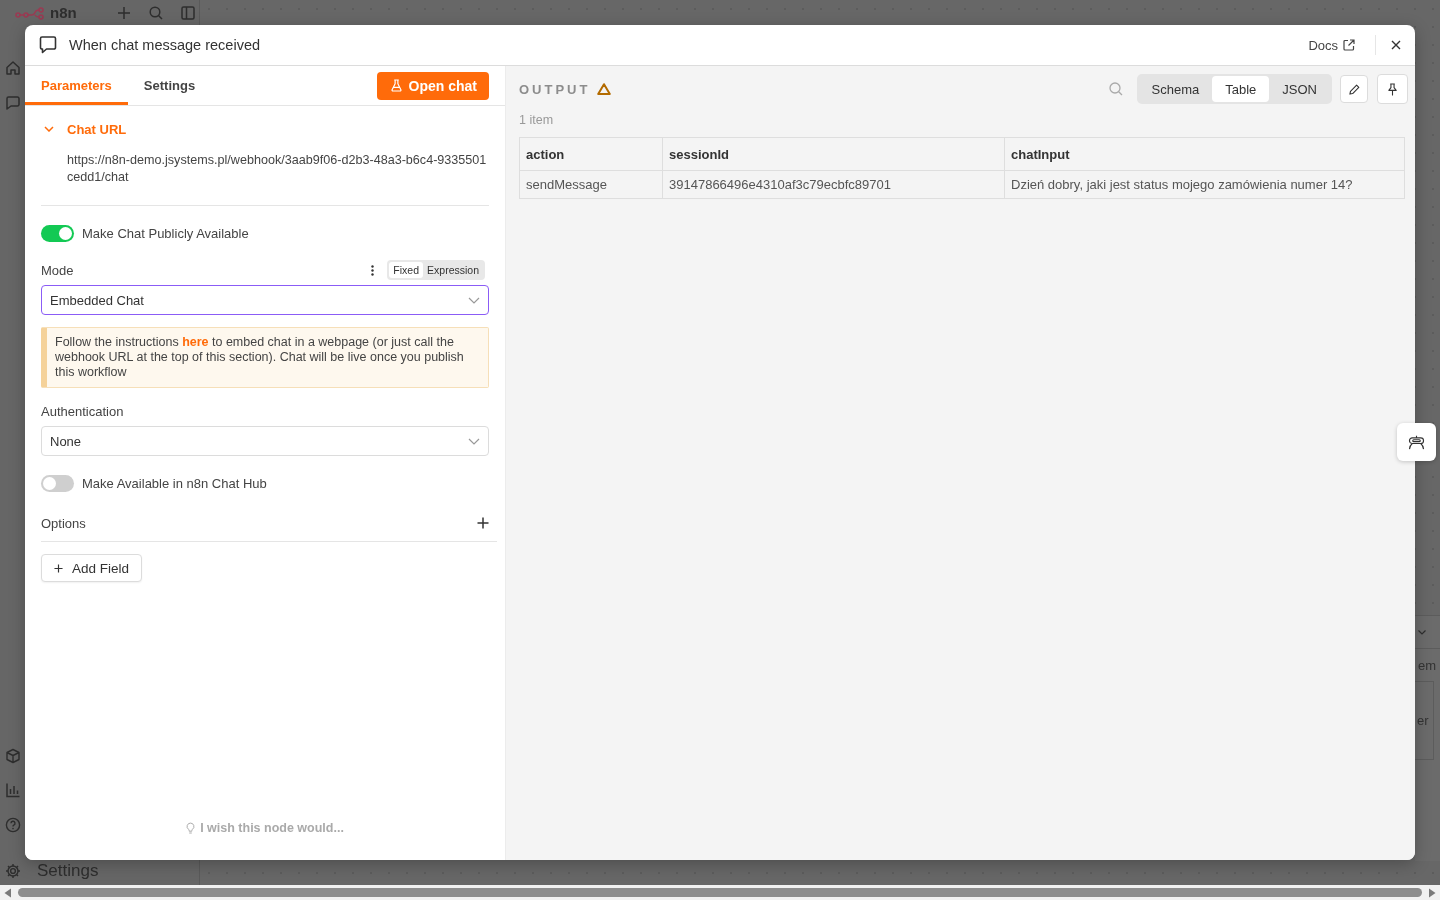 This screenshot has width=1440, height=900. I want to click on toggle-label: Make Available in n8n Chat Hub, so click(174, 483).